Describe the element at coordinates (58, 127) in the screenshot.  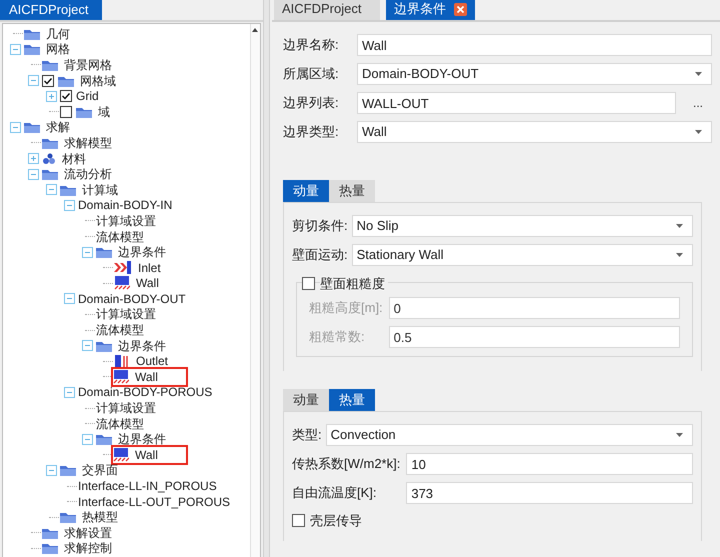
I see `tree-item-label: 求解` at that location.